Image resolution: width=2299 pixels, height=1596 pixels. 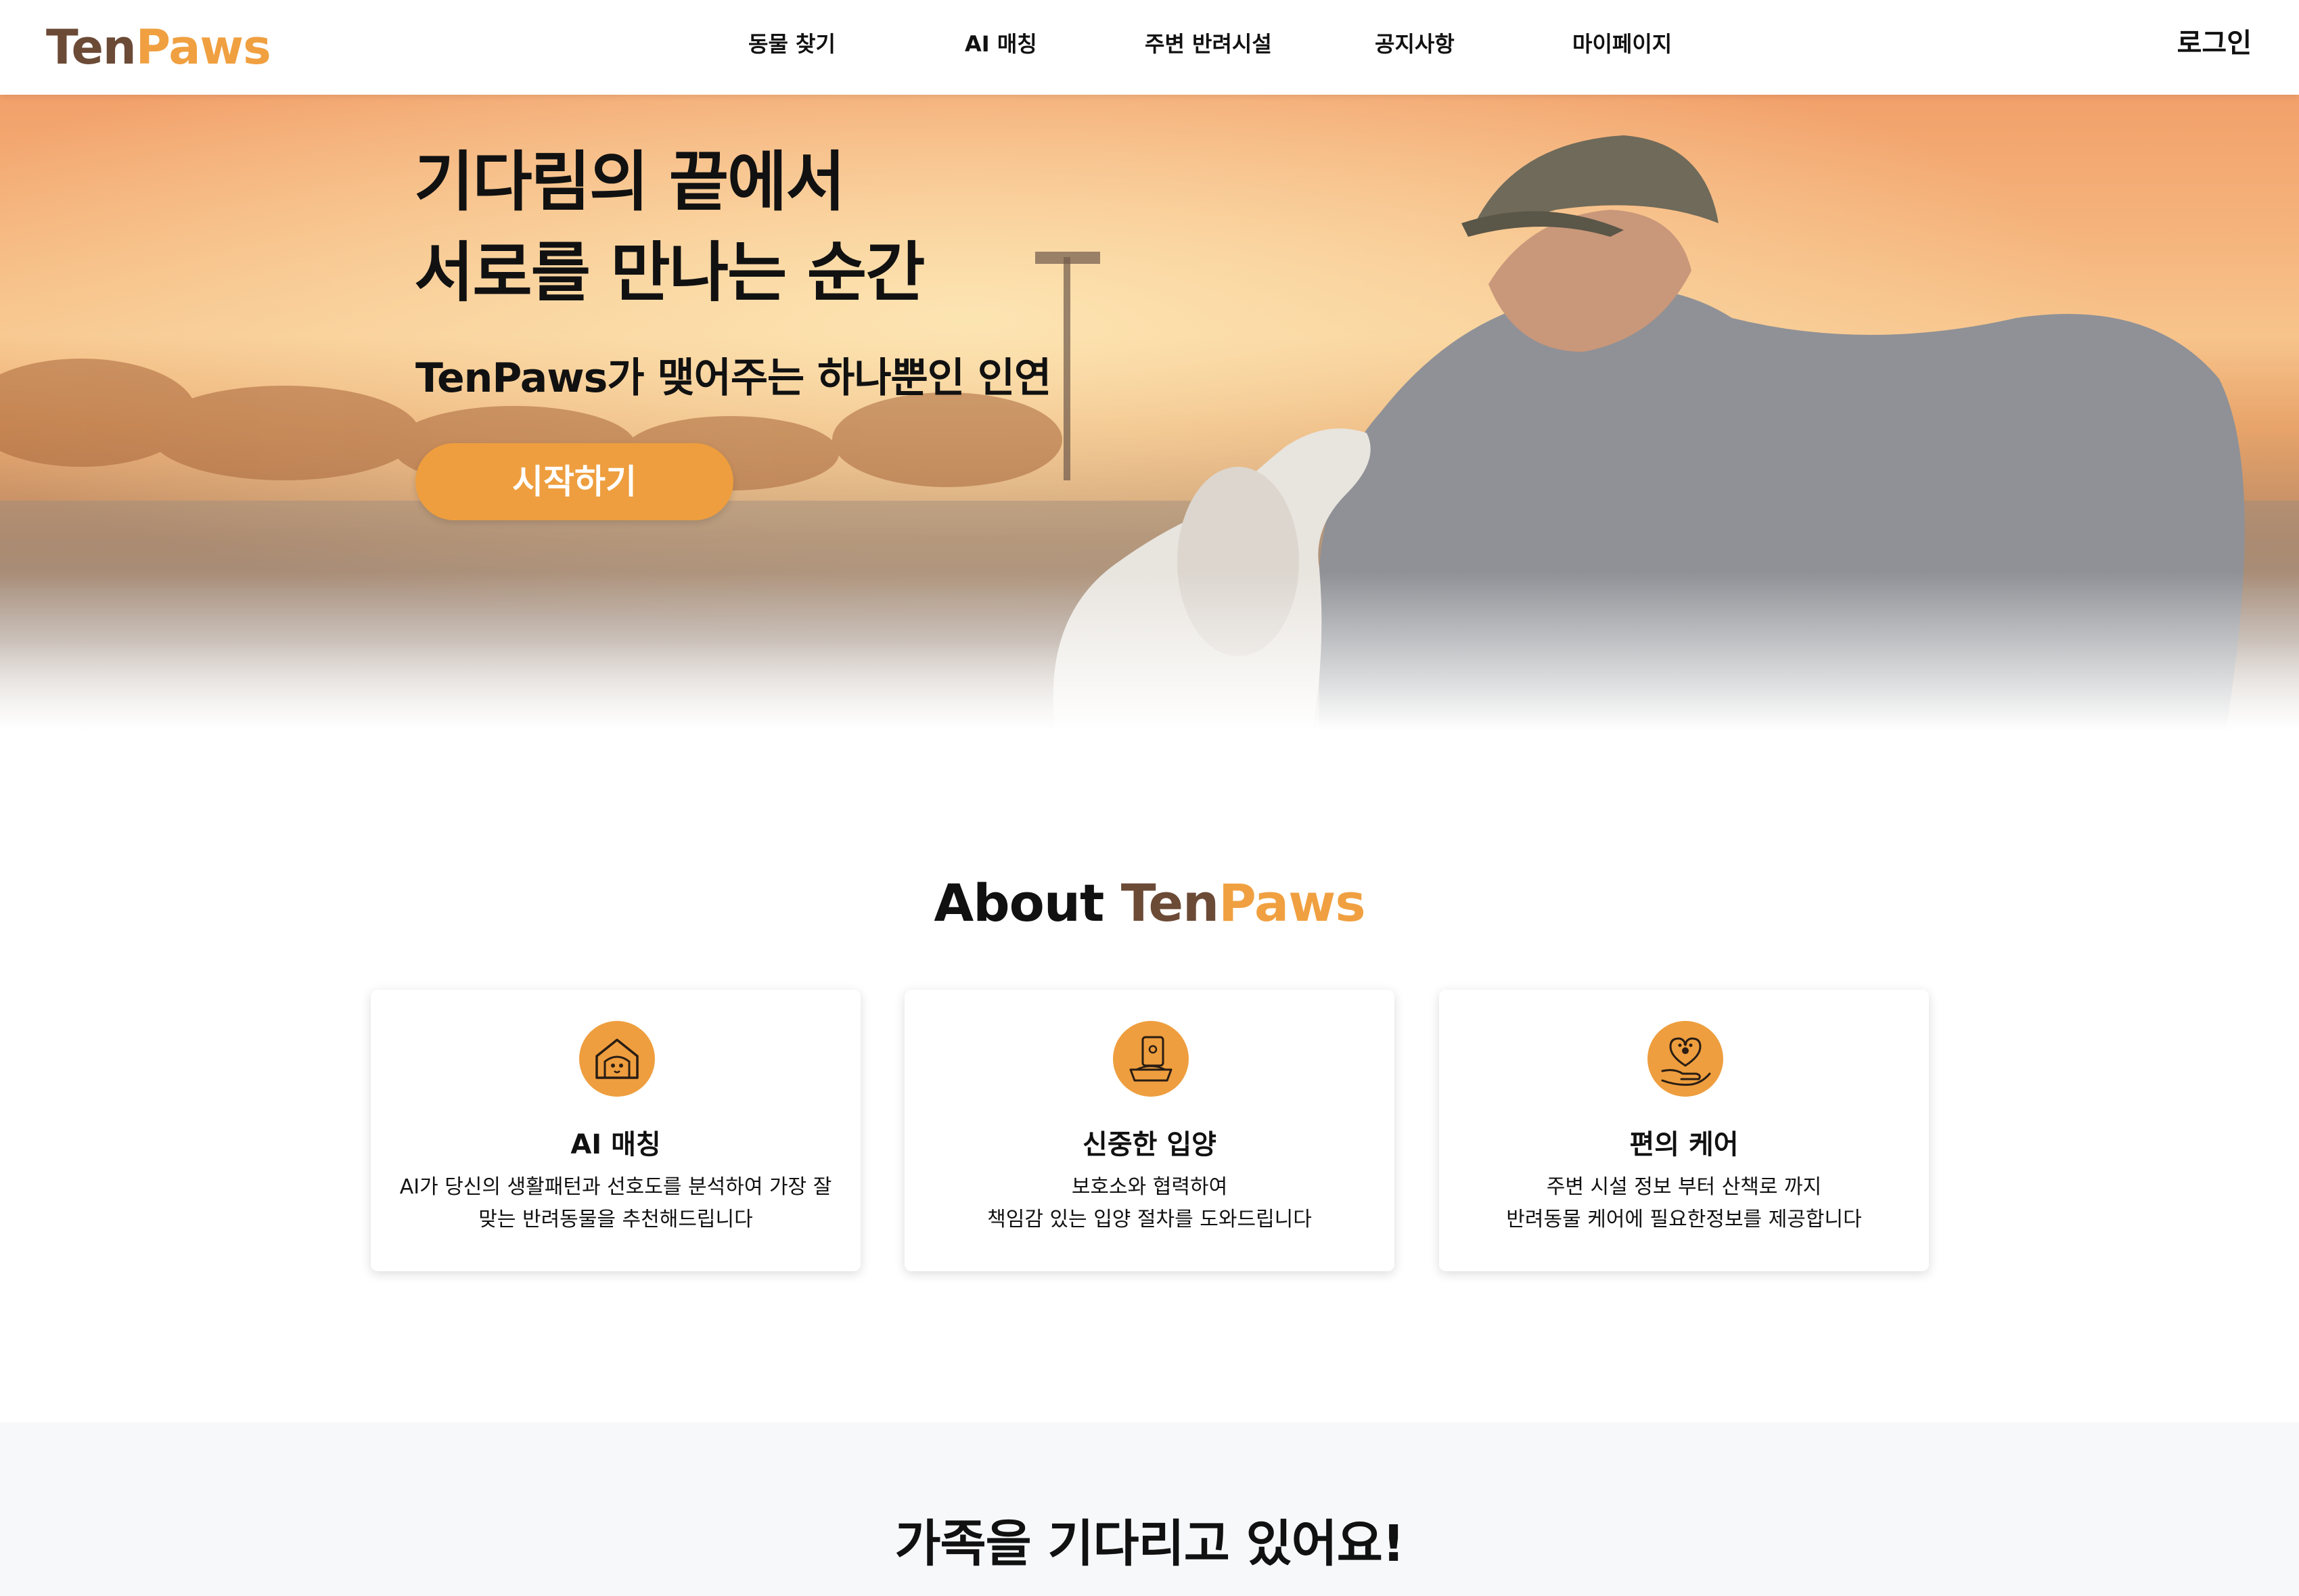 What do you see at coordinates (91, 47) in the screenshot?
I see `logo-text-ten: Ten` at bounding box center [91, 47].